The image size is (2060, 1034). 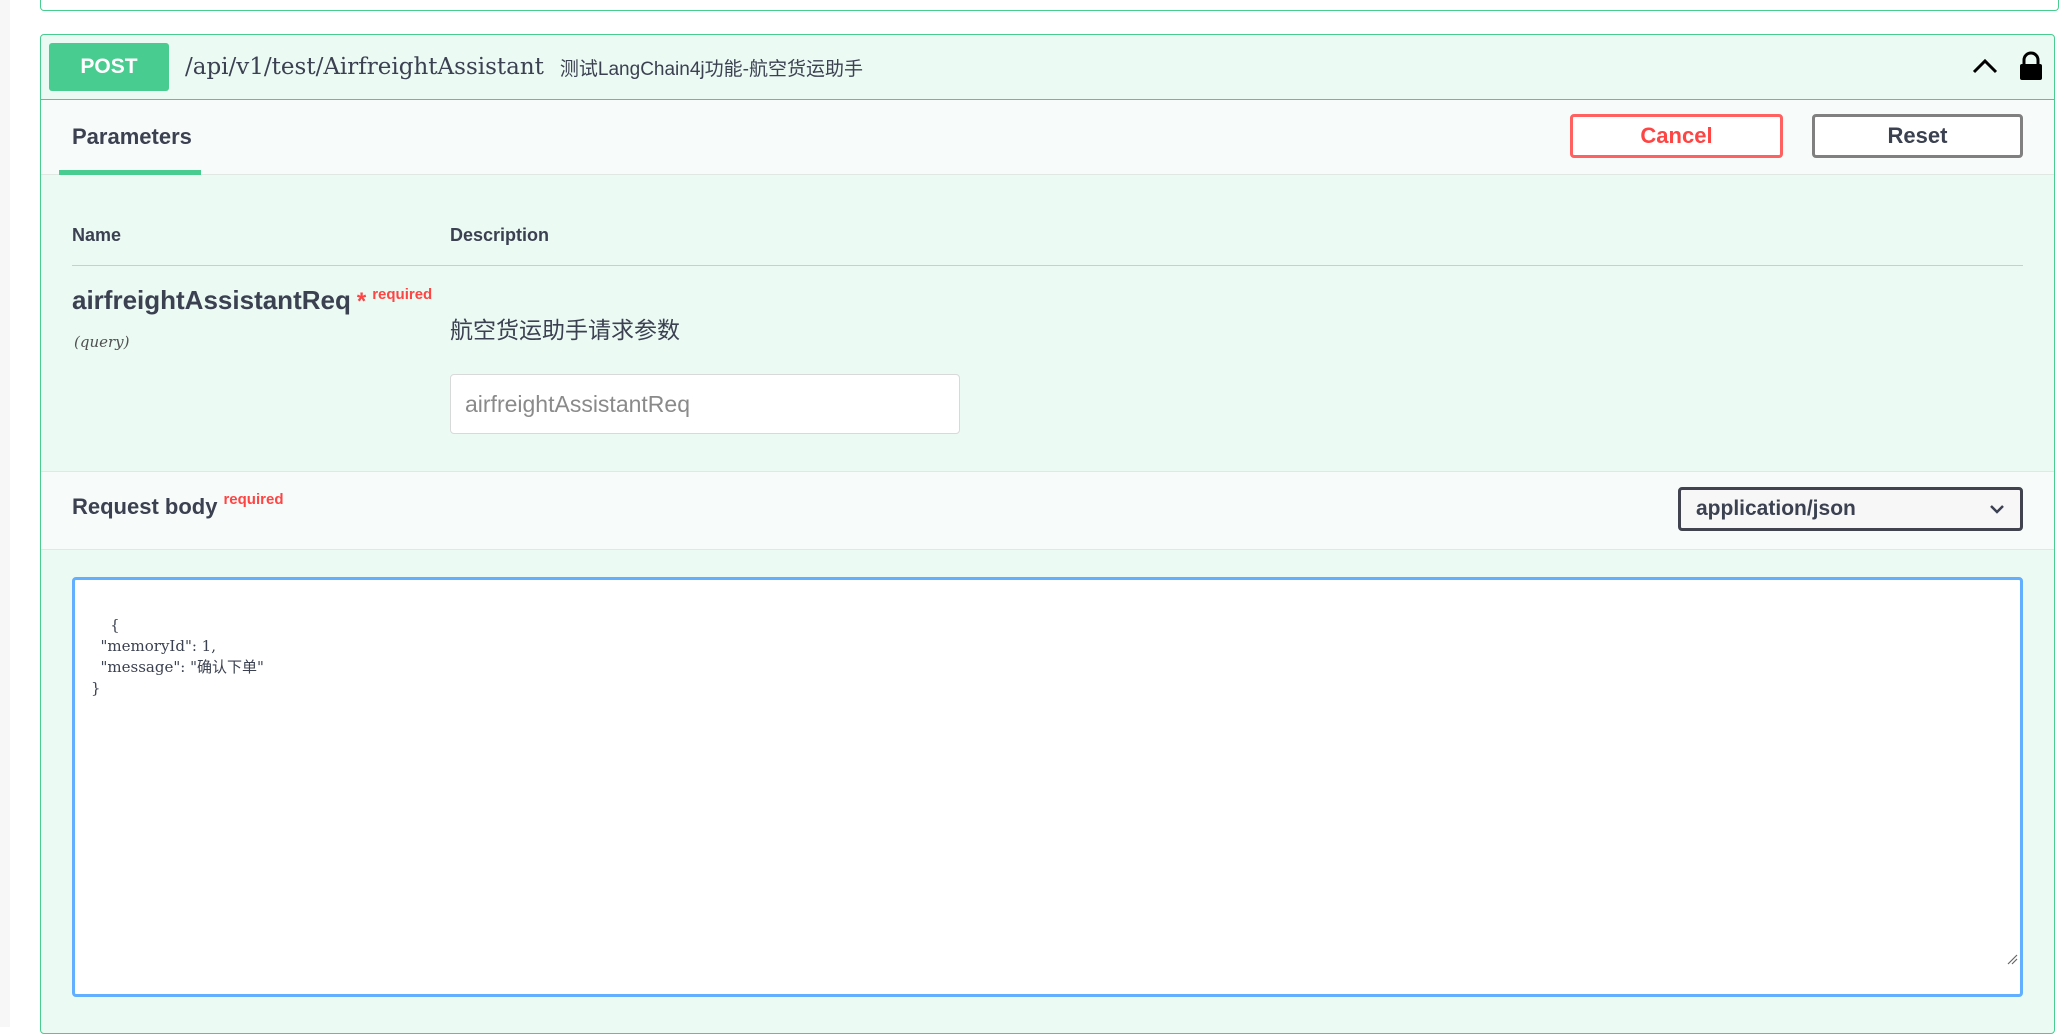 I want to click on request-body-title: Request body required, so click(x=178, y=505).